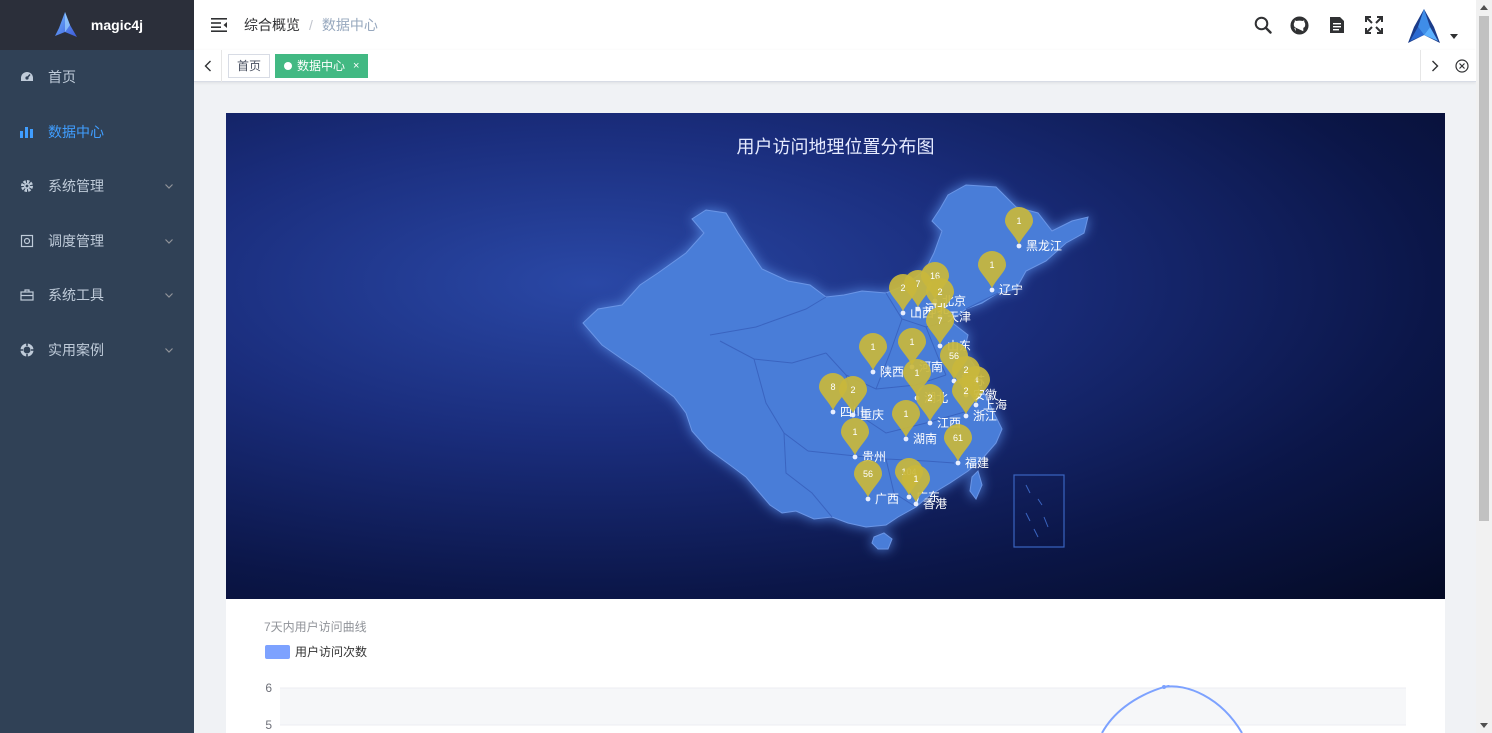 This screenshot has width=1492, height=733. Describe the element at coordinates (1039, 511) in the screenshot. I see `south-china-sea-inset` at that location.